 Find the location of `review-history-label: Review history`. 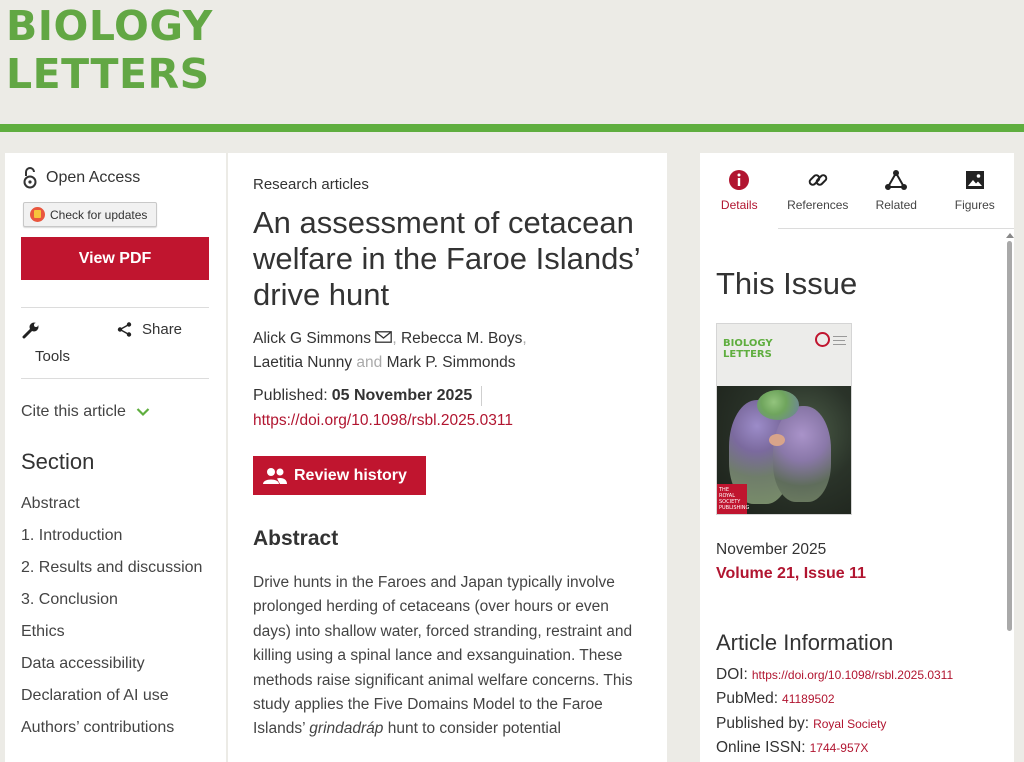

review-history-label: Review history is located at coordinates (350, 475).